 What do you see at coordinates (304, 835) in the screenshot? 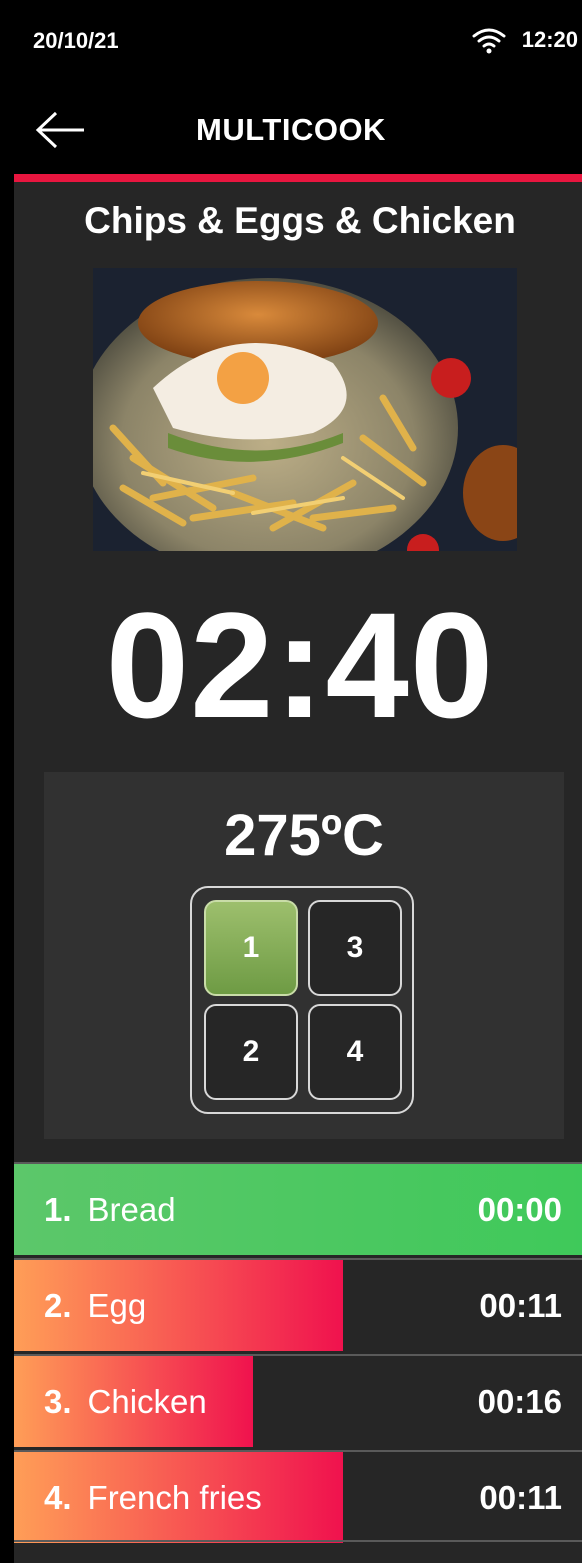
I see `temperature-readout: 275ºC` at bounding box center [304, 835].